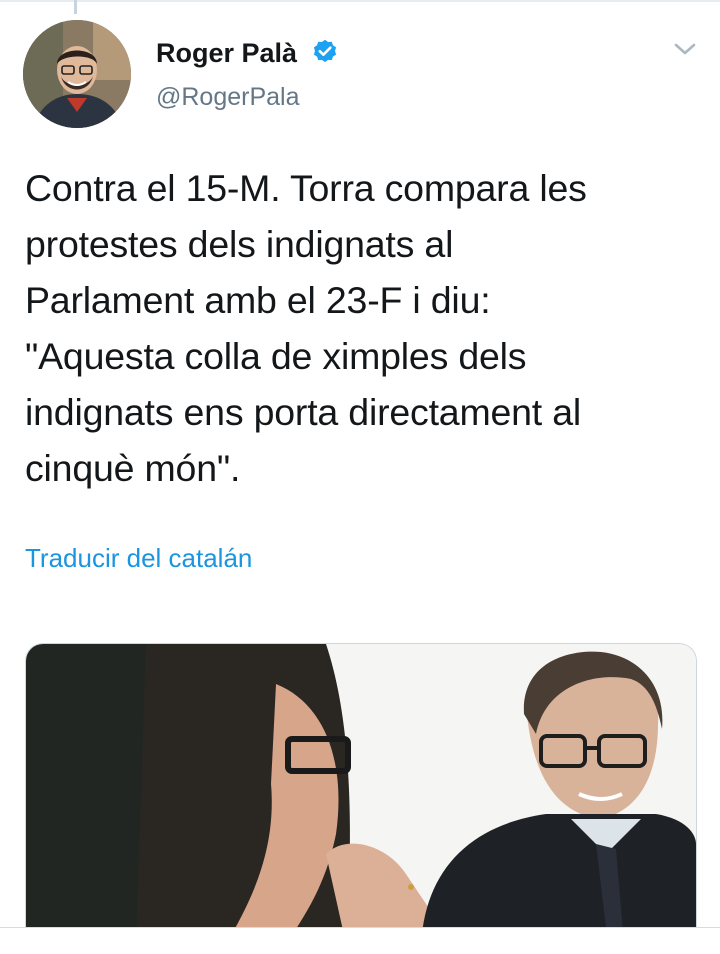  What do you see at coordinates (226, 53) in the screenshot?
I see `author-name: Roger Palà` at bounding box center [226, 53].